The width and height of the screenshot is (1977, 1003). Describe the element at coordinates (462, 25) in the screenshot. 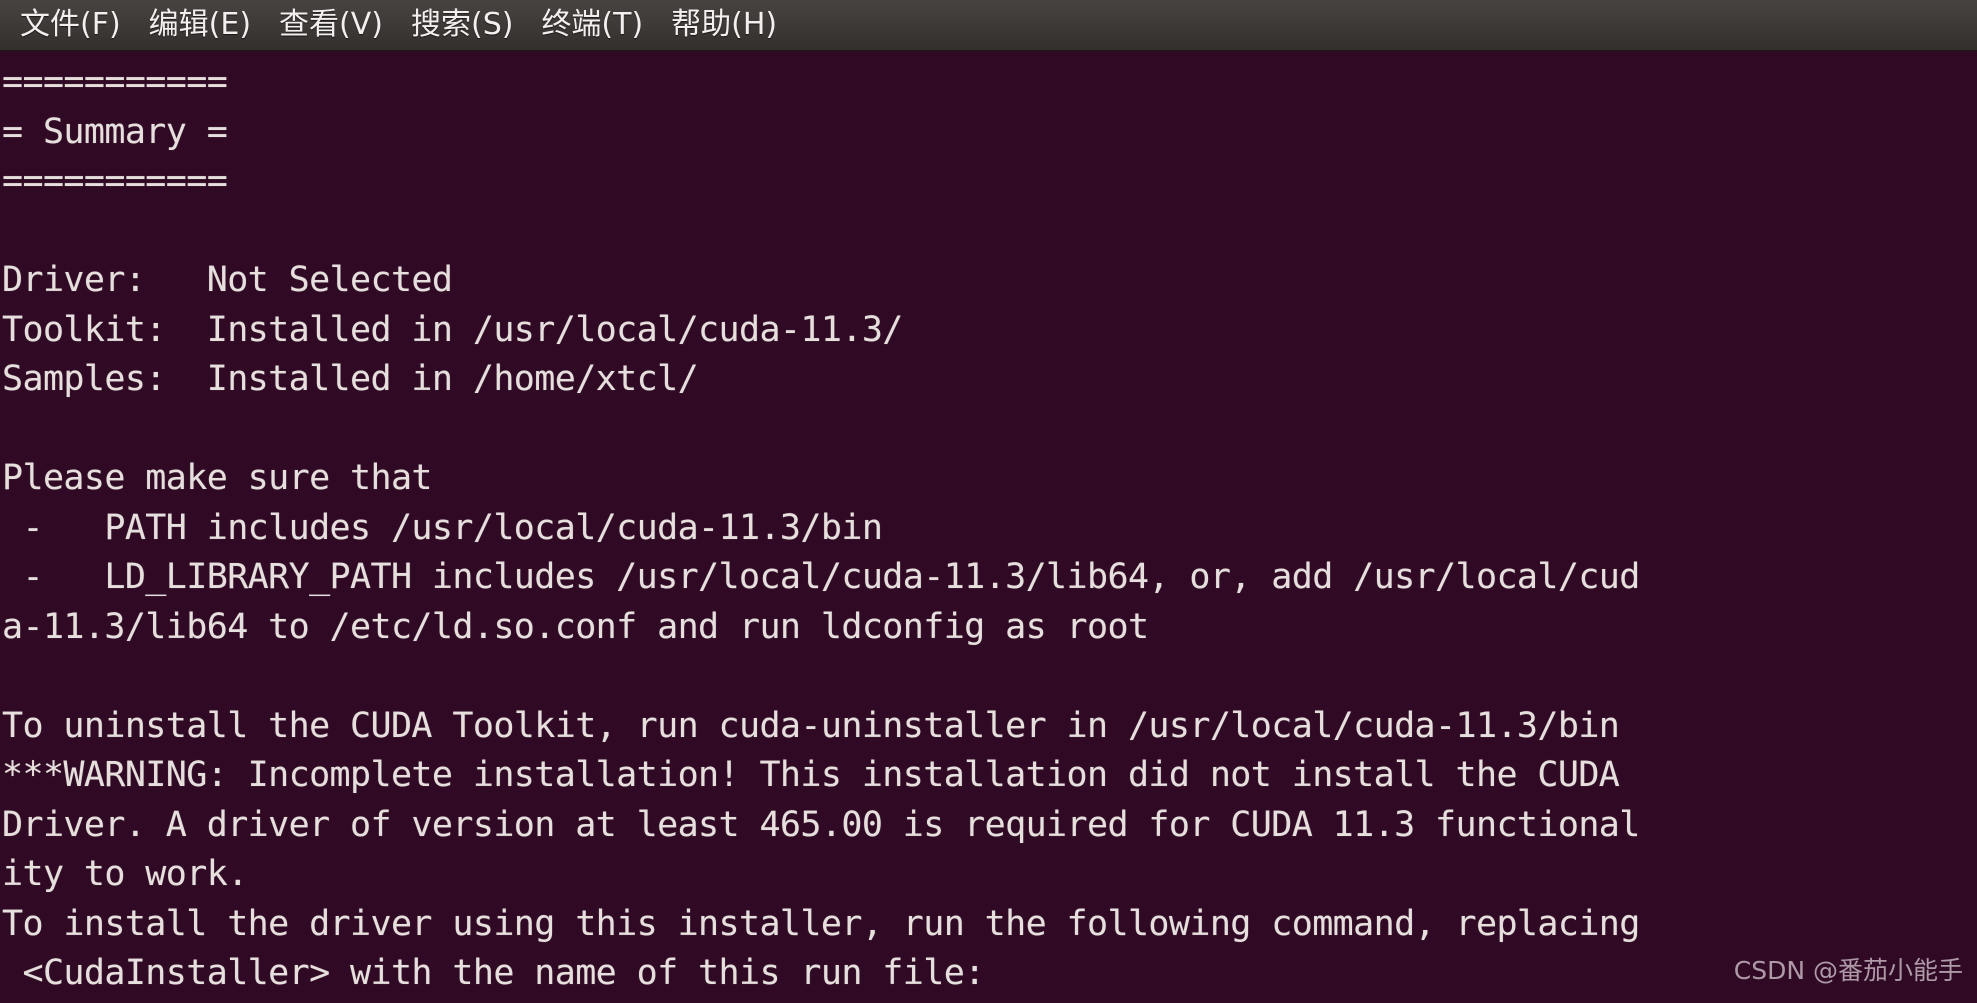

I see `menu-search: 搜索(S)` at that location.